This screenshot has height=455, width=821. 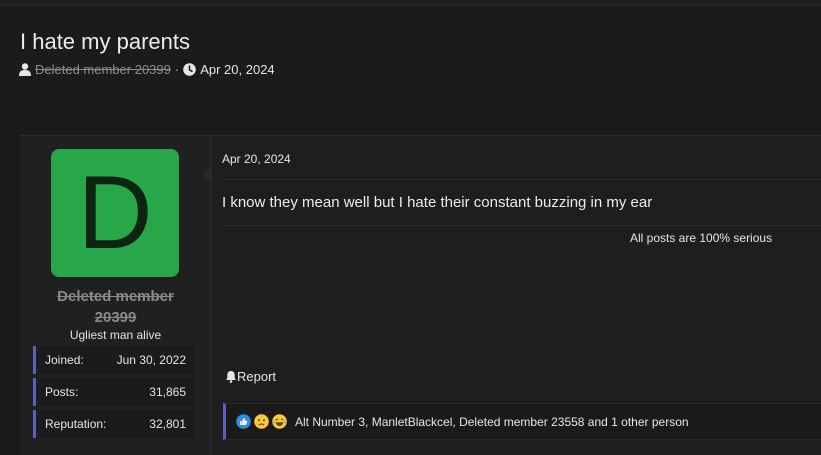 I want to click on post-date-link: Apr 20, 2024, so click(x=256, y=159).